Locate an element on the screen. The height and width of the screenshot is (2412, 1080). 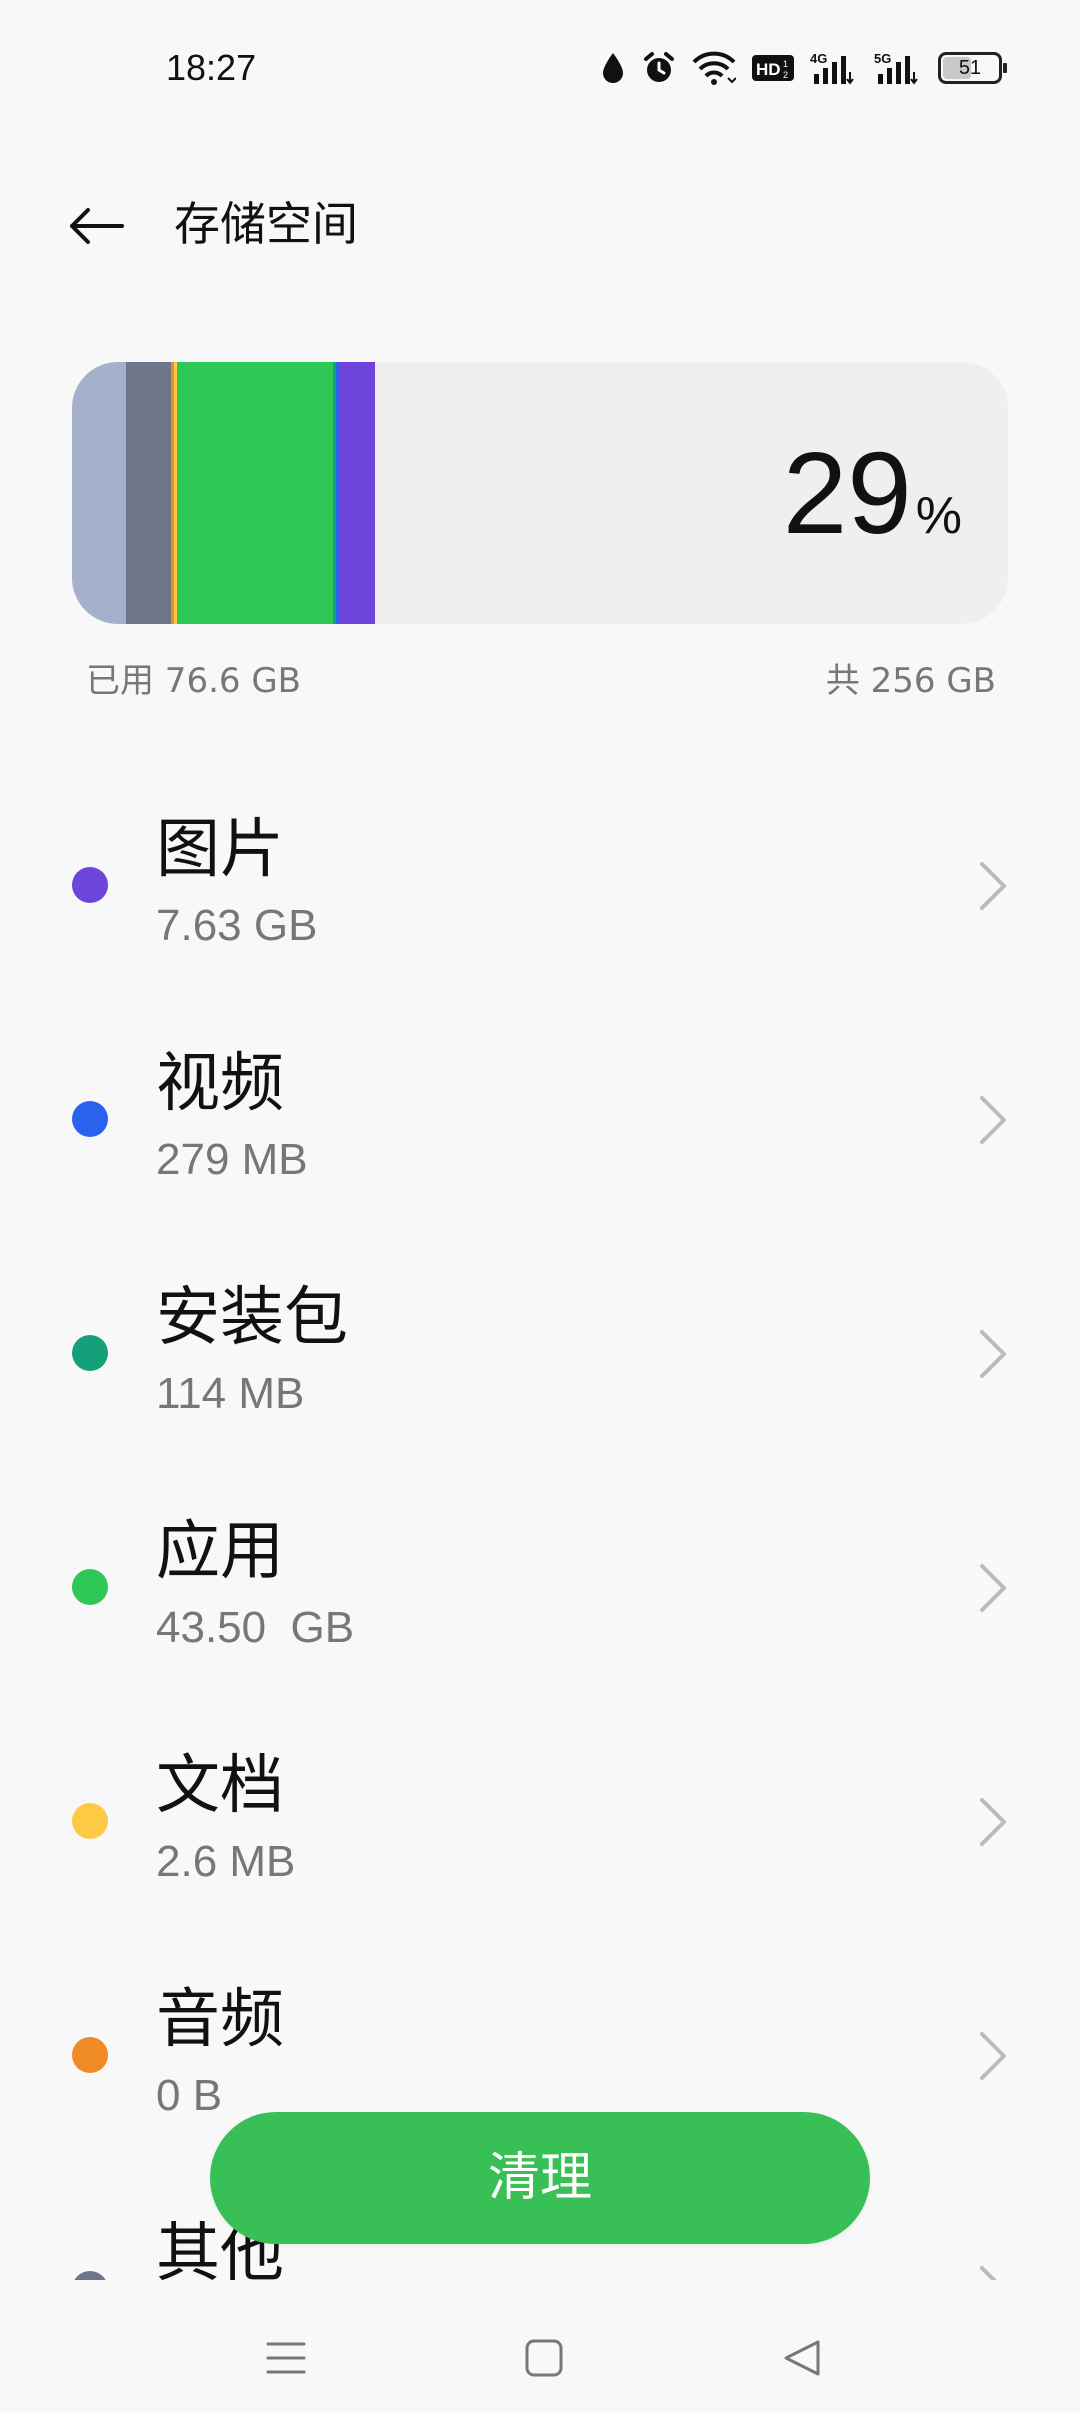
home-button is located at coordinates (544, 2358).